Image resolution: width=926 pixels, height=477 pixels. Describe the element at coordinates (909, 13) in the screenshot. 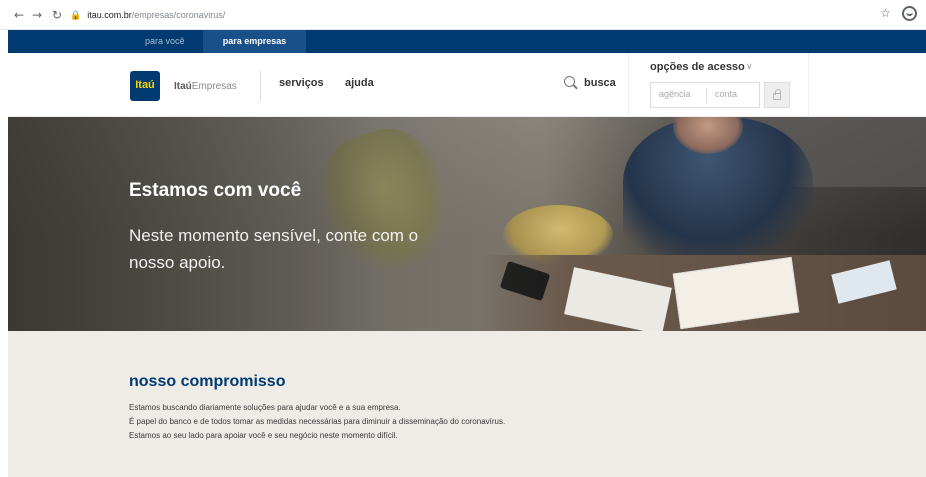

I see `profile-icon` at that location.